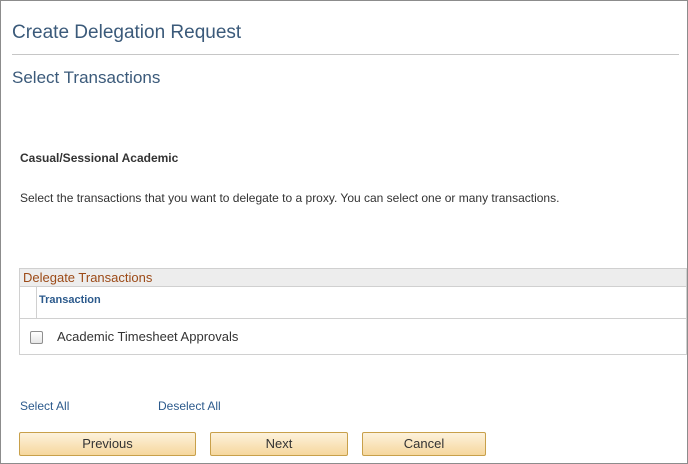  I want to click on select-column-header, so click(28, 302).